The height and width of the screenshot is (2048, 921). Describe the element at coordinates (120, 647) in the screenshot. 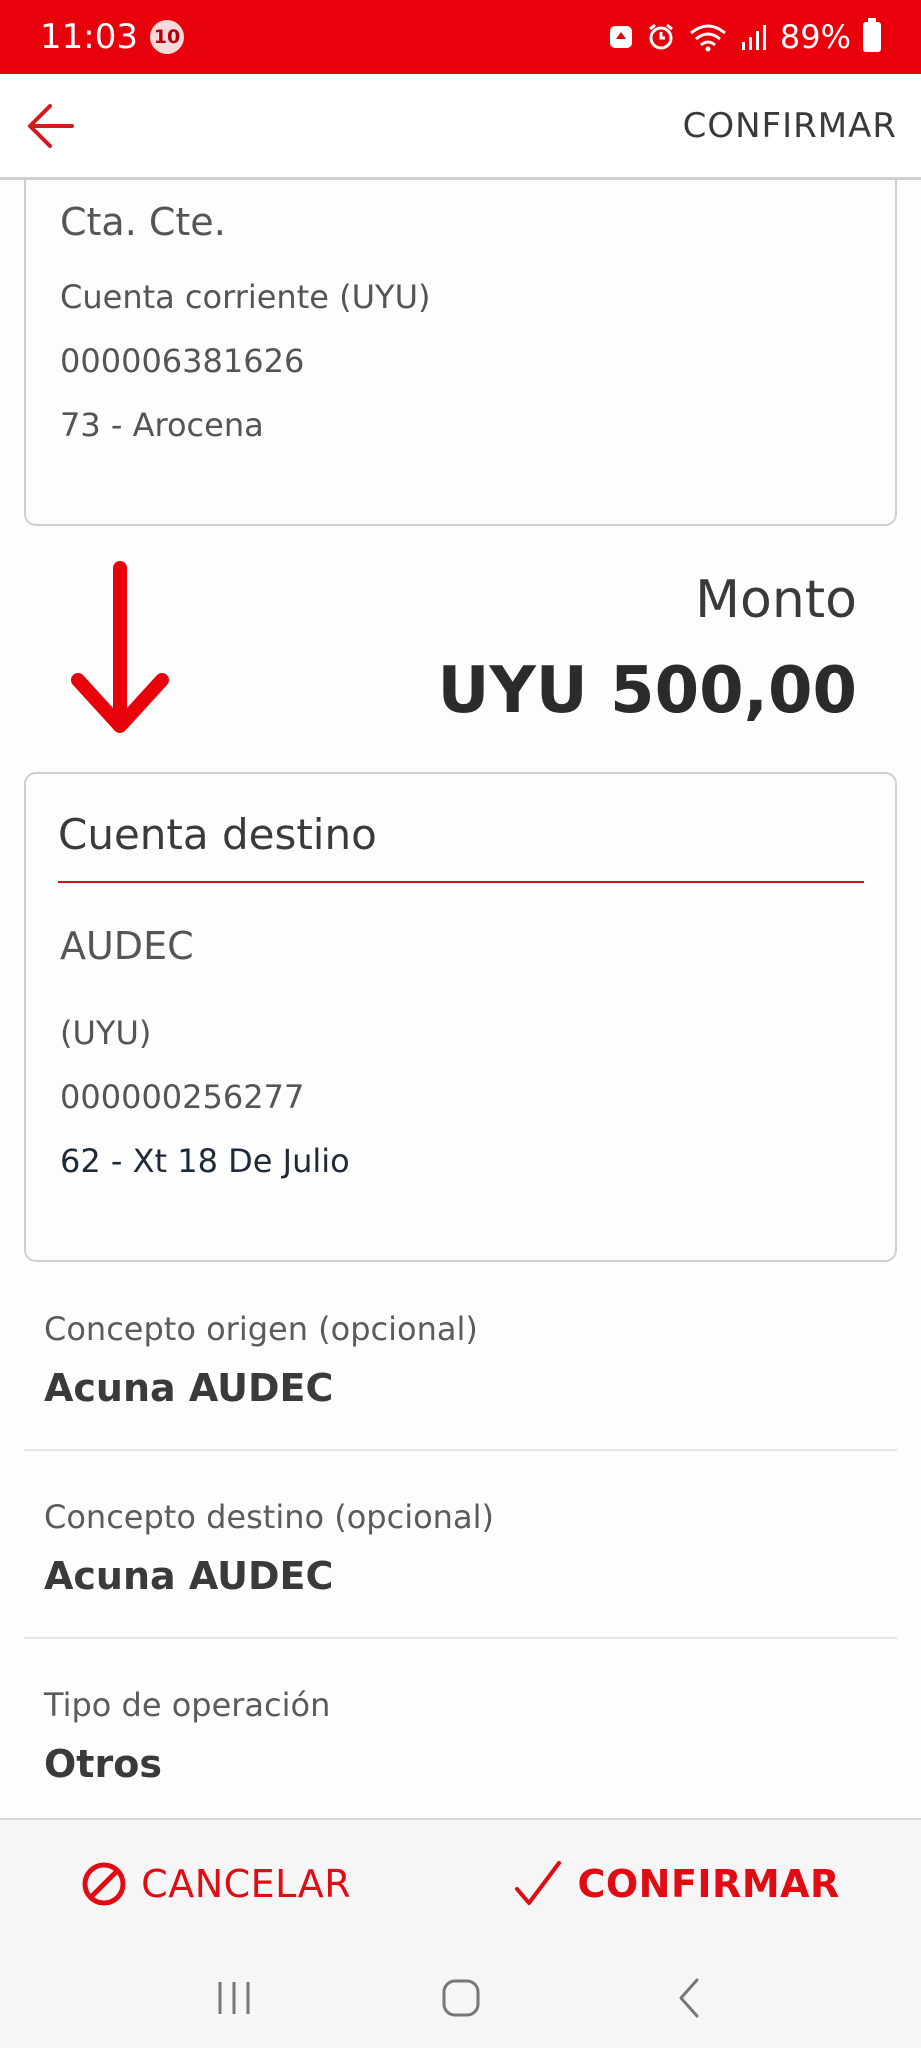

I see `arrow-down-icon` at that location.